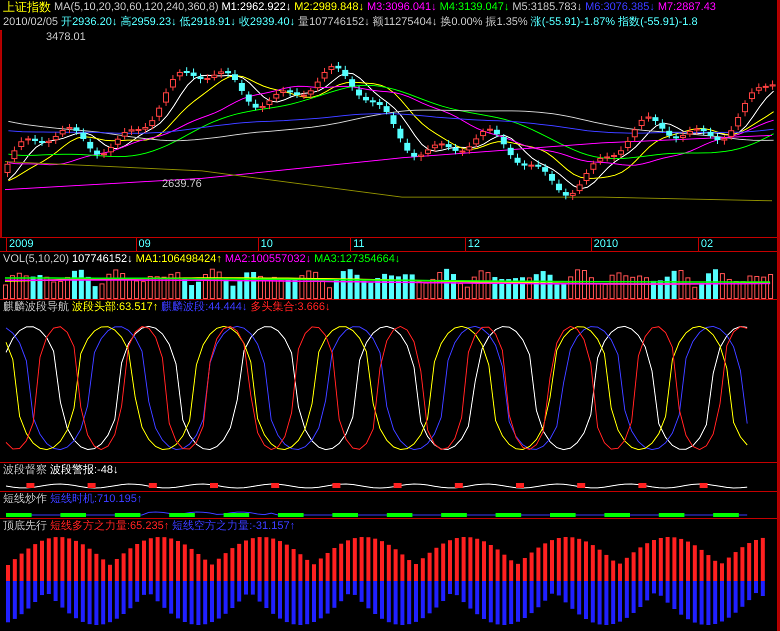 The width and height of the screenshot is (780, 631). What do you see at coordinates (357, 244) in the screenshot?
I see `time-axis-label: 11` at bounding box center [357, 244].